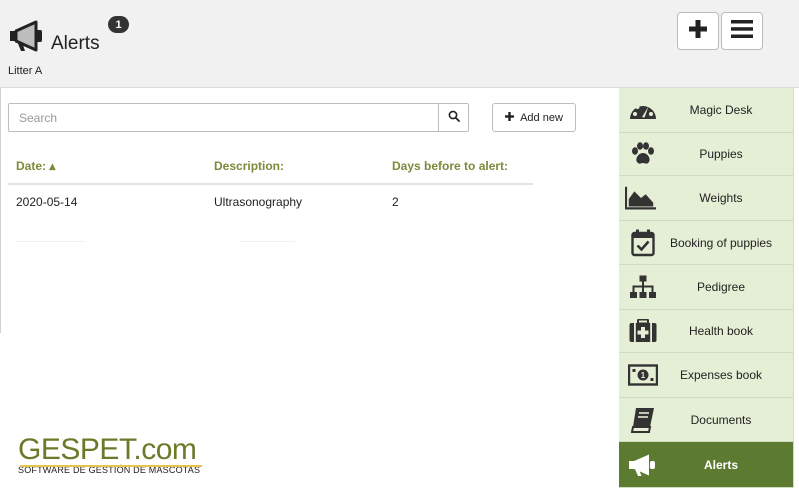  I want to click on cell-days: 2, so click(395, 202).